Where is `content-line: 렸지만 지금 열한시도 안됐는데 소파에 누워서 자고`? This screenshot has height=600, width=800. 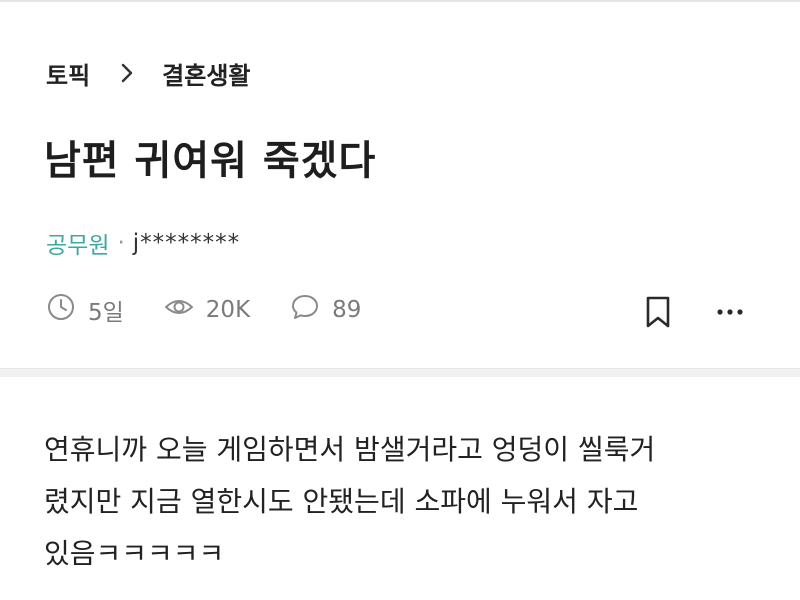 content-line: 렸지만 지금 열한시도 안됐는데 소파에 누워서 자고 is located at coordinates (341, 501).